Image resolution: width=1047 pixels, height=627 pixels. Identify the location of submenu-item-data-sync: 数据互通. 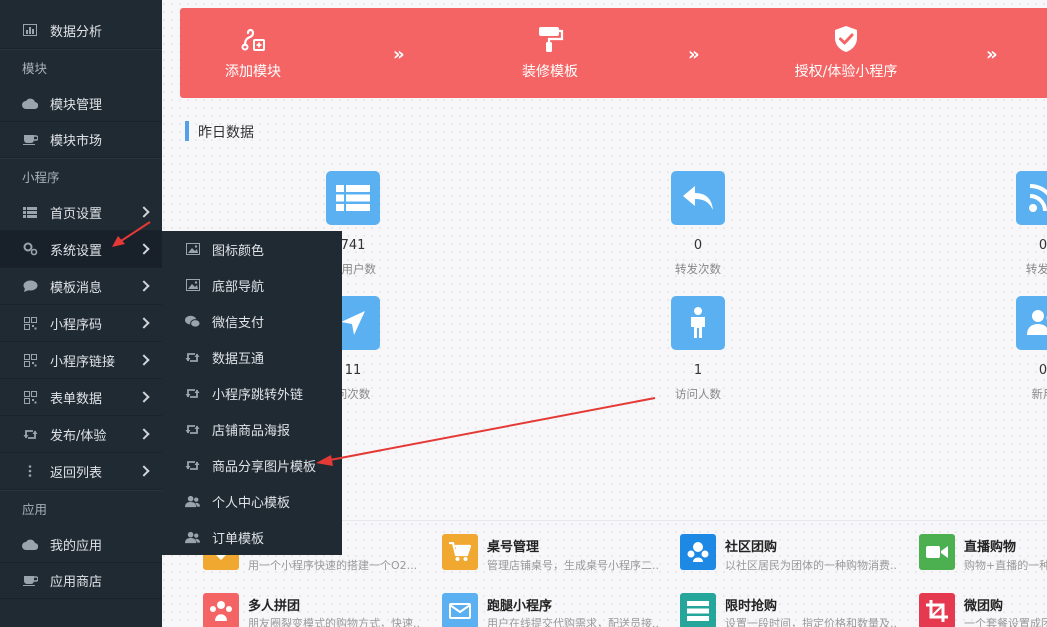
(252, 357).